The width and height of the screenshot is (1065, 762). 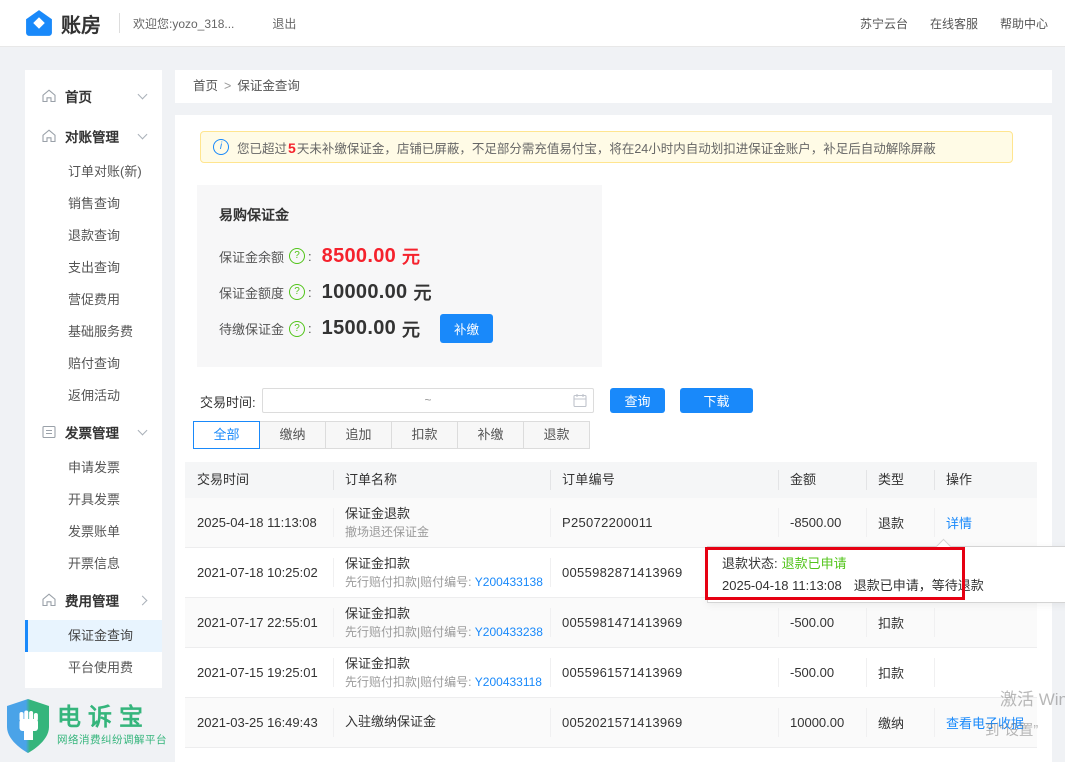 What do you see at coordinates (556, 435) in the screenshot?
I see `tab-refund: 退款` at bounding box center [556, 435].